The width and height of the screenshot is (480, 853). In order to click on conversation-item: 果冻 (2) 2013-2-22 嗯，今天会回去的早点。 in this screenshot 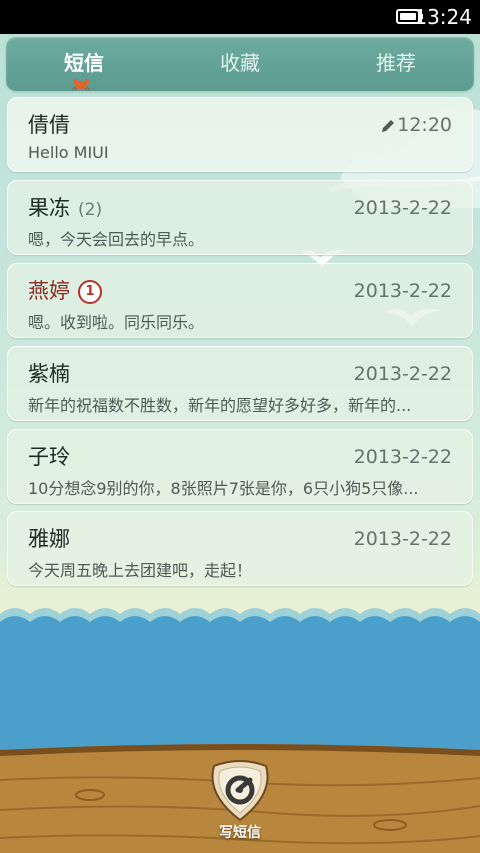, I will do `click(240, 217)`.